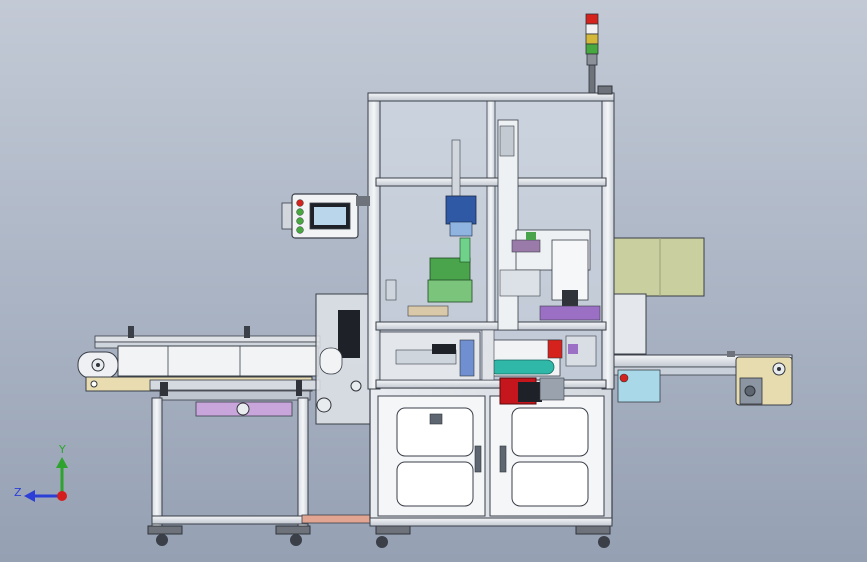  I want to click on hmi-button-red, so click(300, 203).